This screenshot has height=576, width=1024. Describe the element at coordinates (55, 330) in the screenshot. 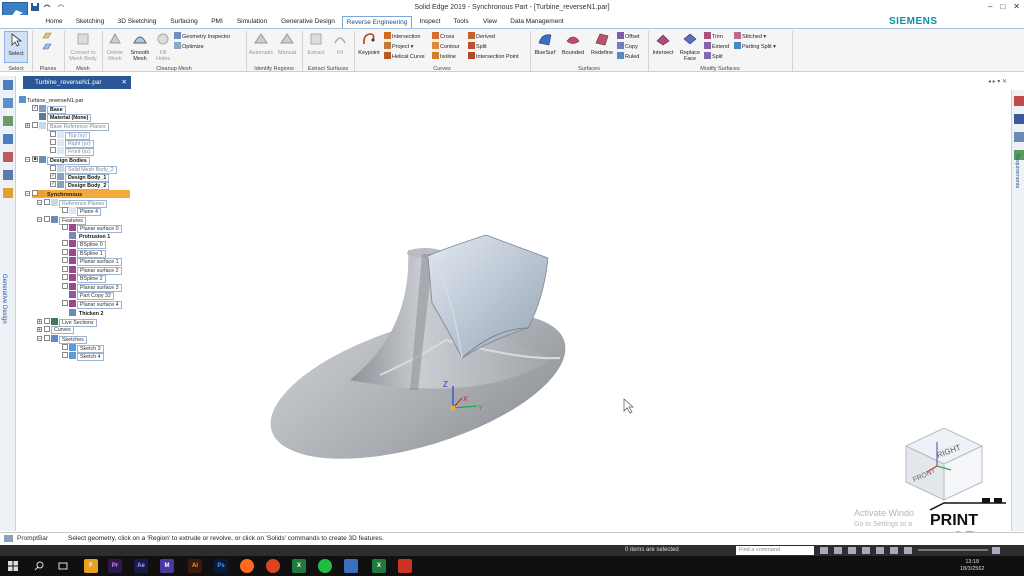

I see `tree-curves: + Curves` at that location.